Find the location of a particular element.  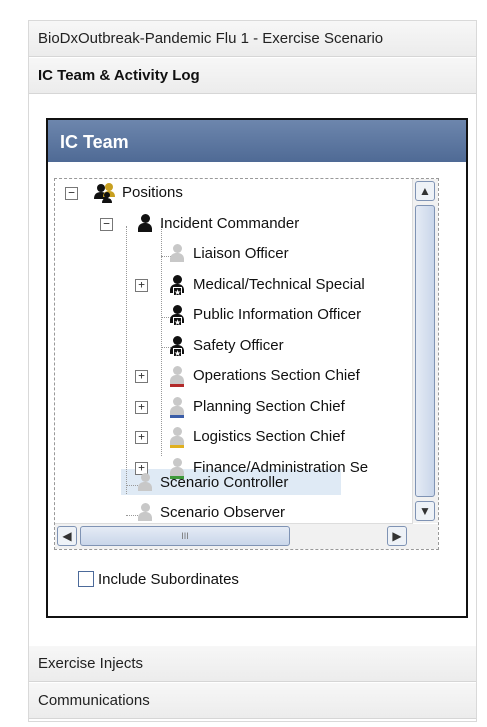

scrollbar-corner is located at coordinates (425, 536).